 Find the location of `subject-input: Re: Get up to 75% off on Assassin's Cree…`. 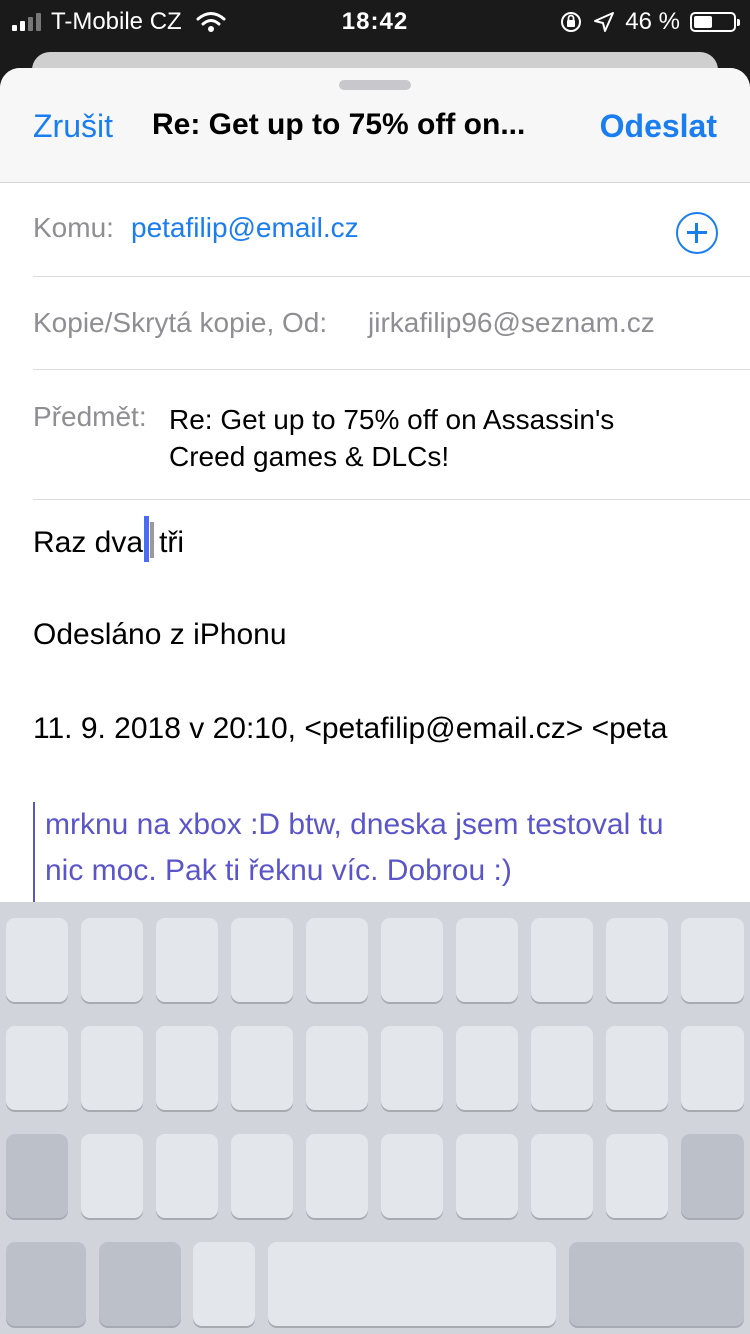

subject-input: Re: Get up to 75% off on Assassin's Cree… is located at coordinates (429, 438).